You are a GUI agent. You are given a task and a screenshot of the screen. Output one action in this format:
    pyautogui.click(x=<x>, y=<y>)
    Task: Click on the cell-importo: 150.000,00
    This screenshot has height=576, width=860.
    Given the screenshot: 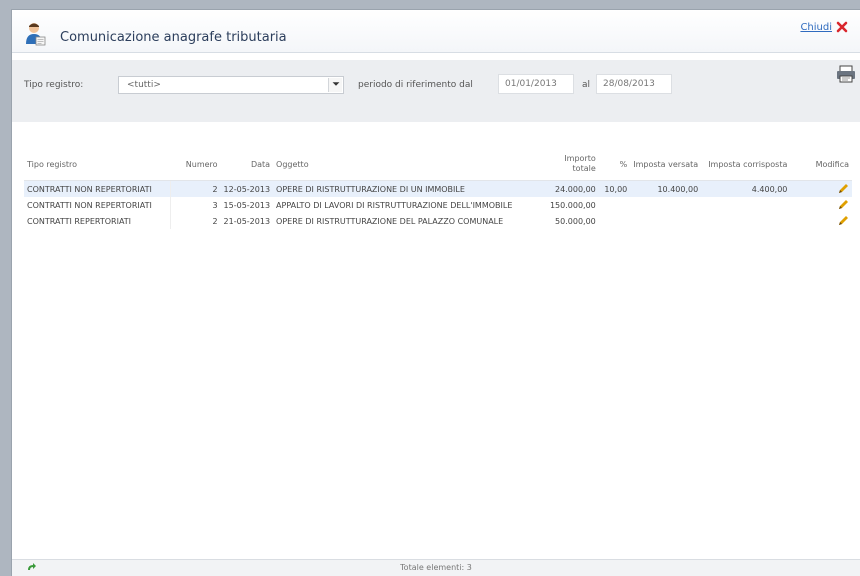 What is the action you would take?
    pyautogui.click(x=572, y=205)
    